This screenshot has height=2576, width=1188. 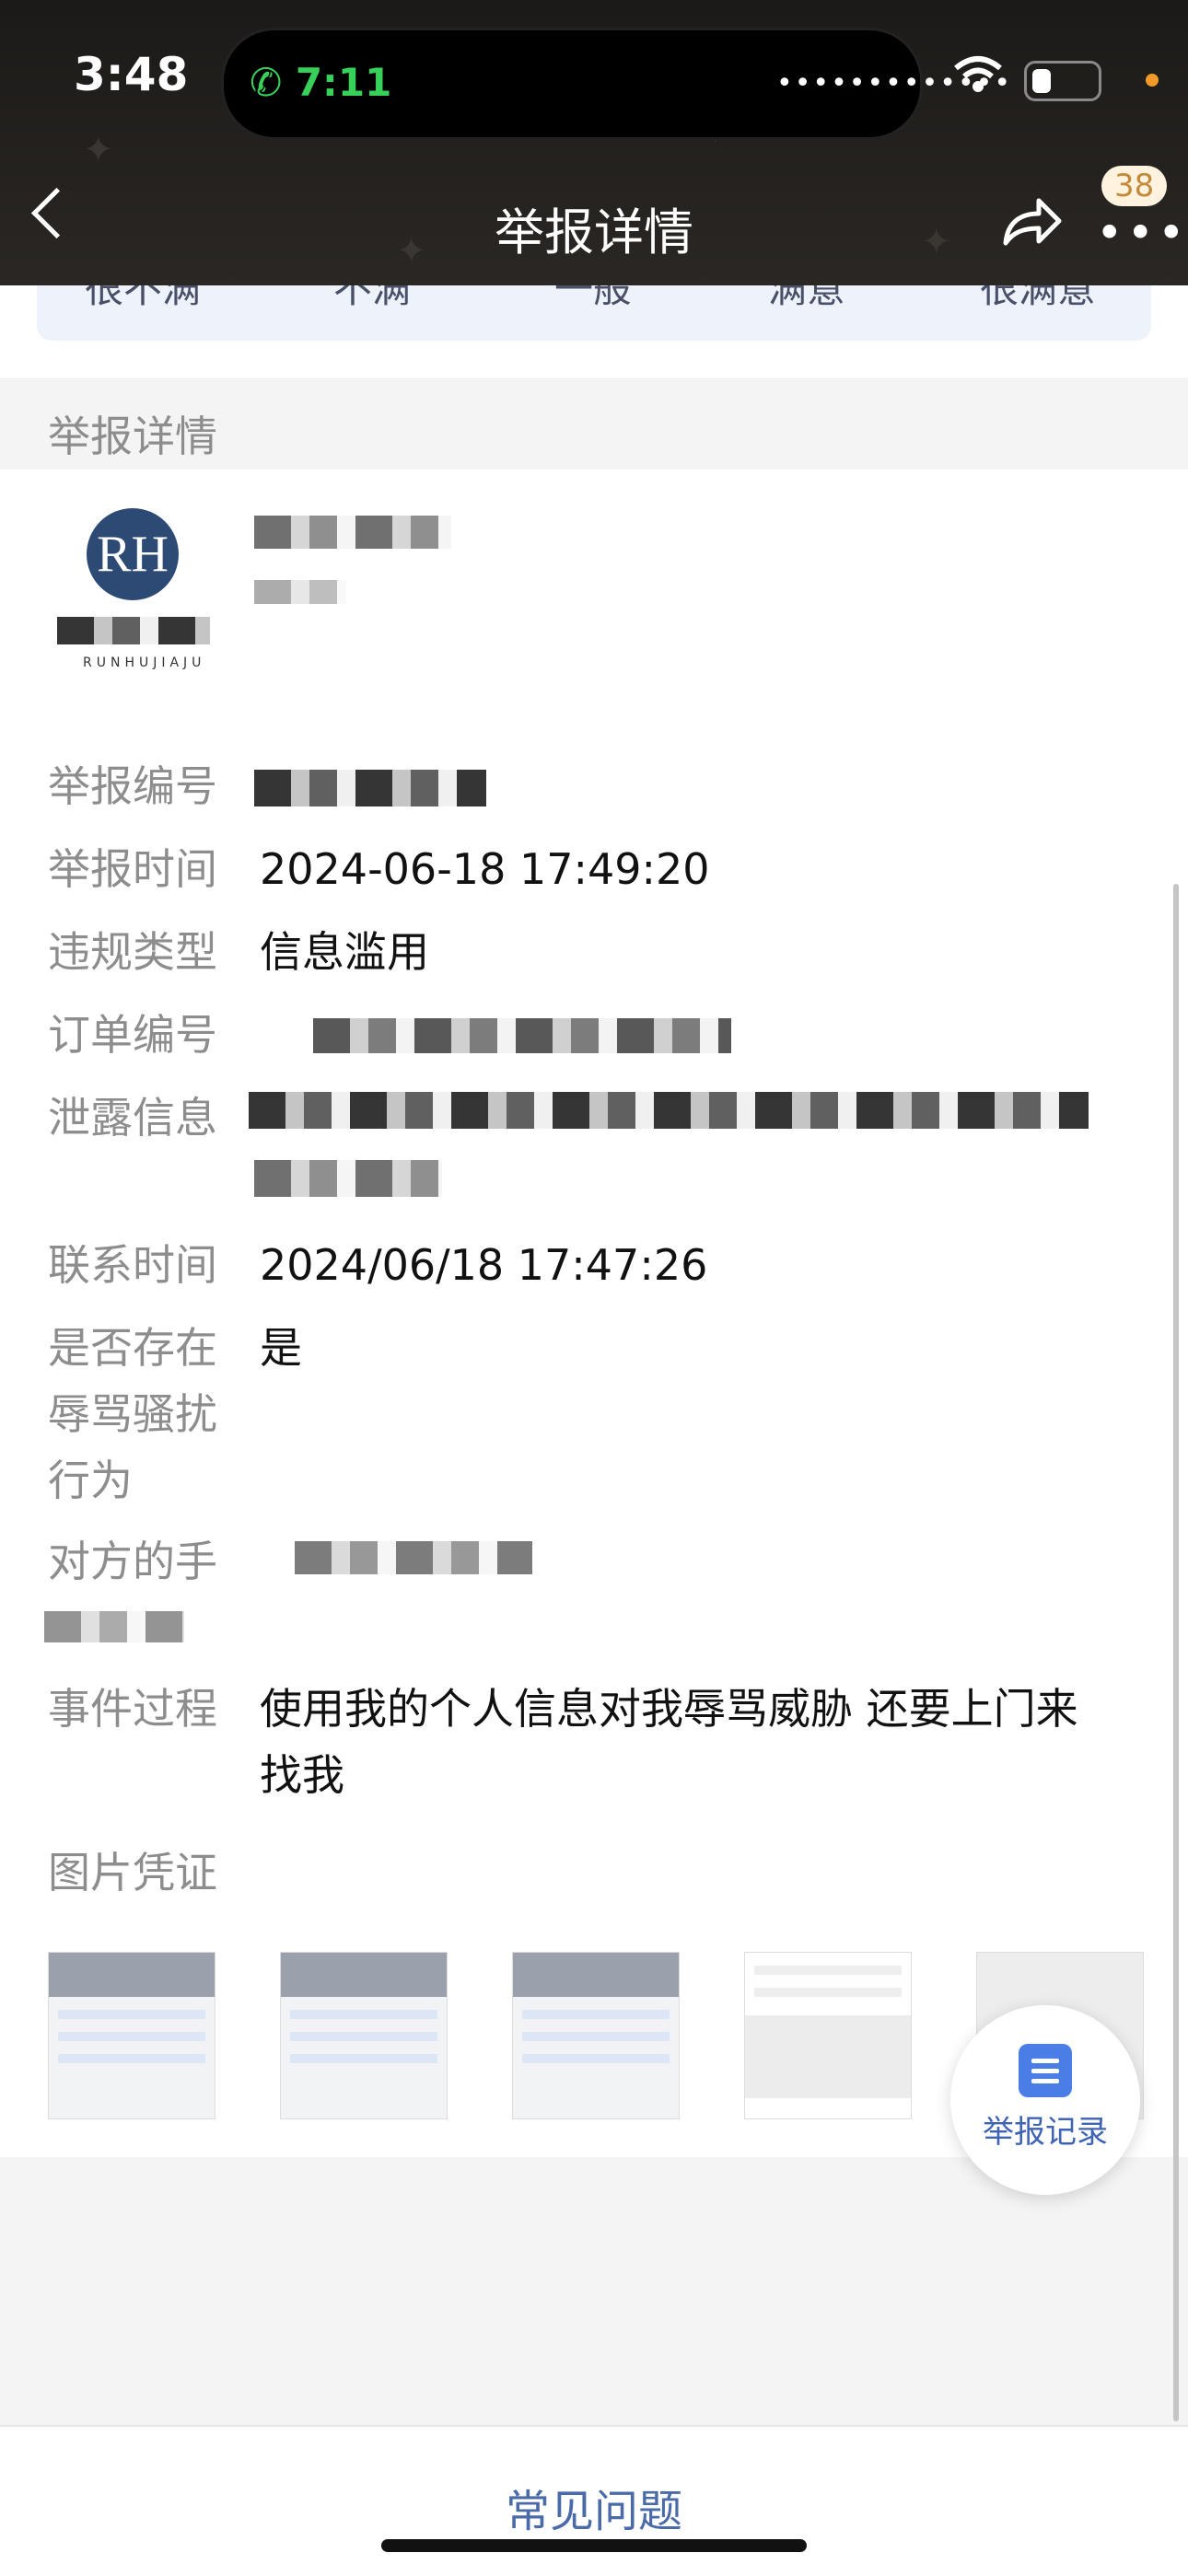 I want to click on redacted-report-id, so click(x=370, y=788).